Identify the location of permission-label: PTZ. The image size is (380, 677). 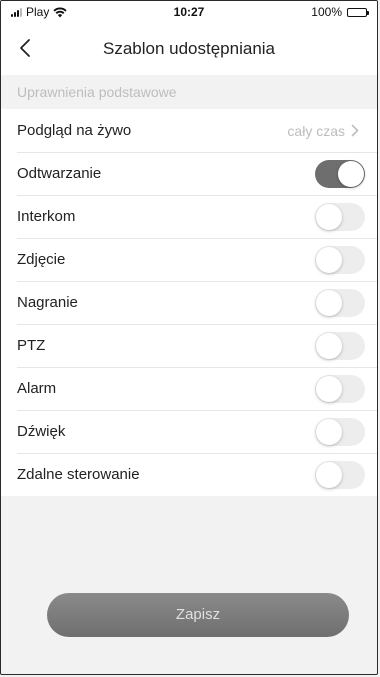
(31, 345).